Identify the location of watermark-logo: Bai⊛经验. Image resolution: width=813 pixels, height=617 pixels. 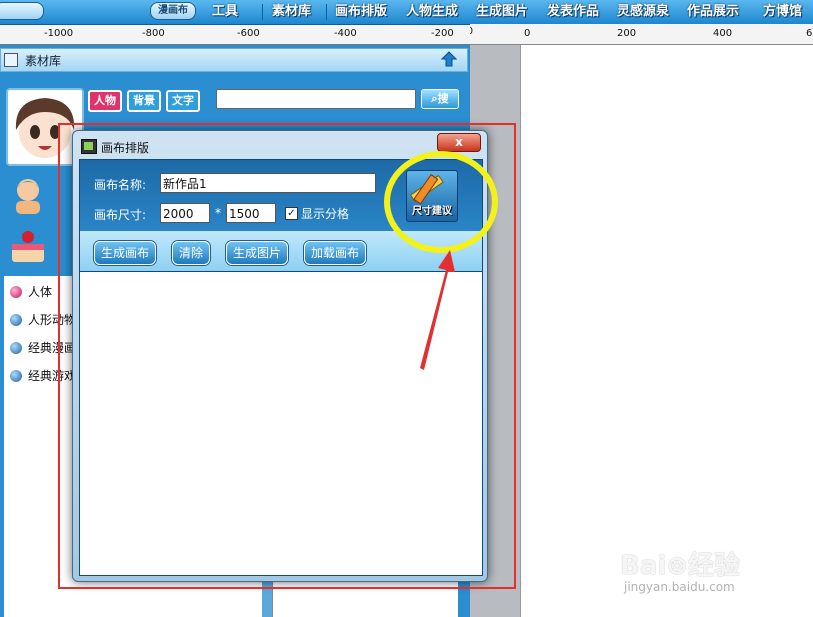
(680, 566).